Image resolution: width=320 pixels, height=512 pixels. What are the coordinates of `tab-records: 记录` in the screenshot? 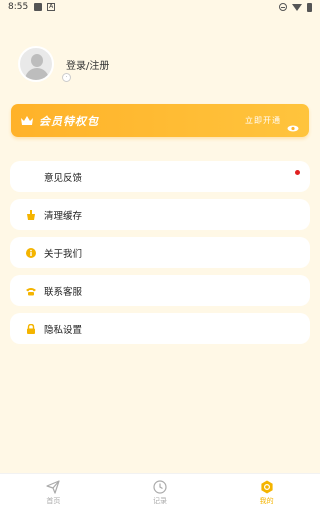 It's located at (160, 493).